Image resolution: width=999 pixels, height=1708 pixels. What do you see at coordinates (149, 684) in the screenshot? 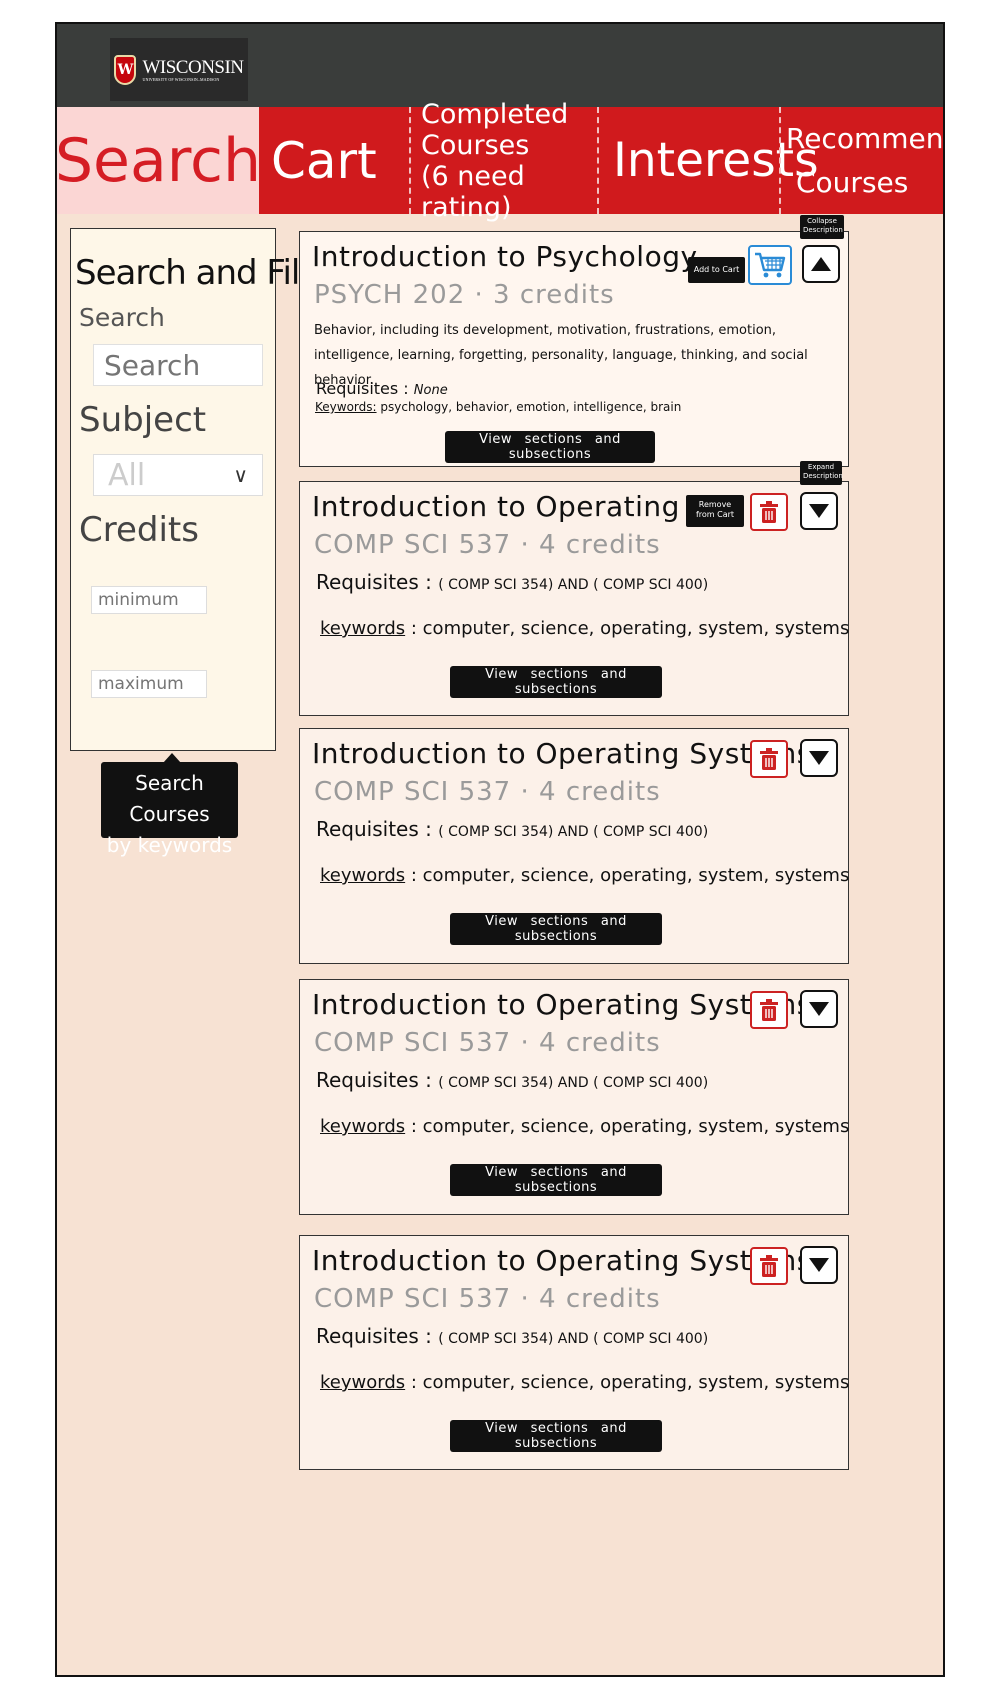
I see `credits-max-input` at bounding box center [149, 684].